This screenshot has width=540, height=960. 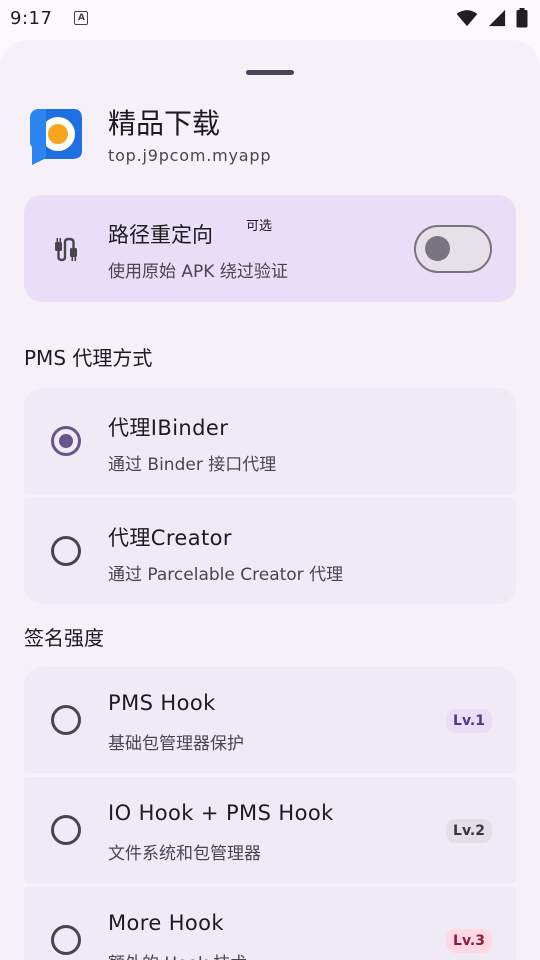 I want to click on option-more-hook: More Hook 额外的 Hook 技术 Lv.3, so click(x=270, y=923).